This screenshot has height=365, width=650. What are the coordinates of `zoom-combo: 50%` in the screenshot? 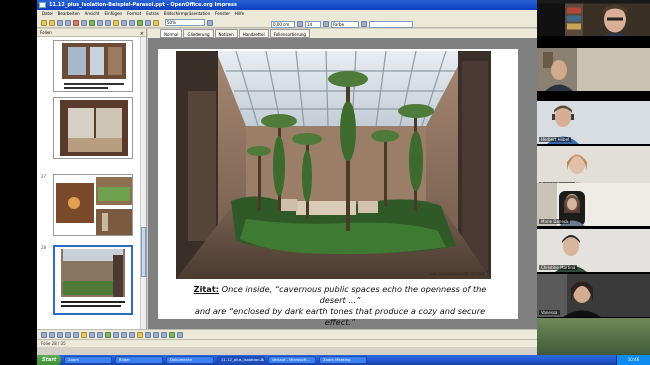 It's located at (185, 22).